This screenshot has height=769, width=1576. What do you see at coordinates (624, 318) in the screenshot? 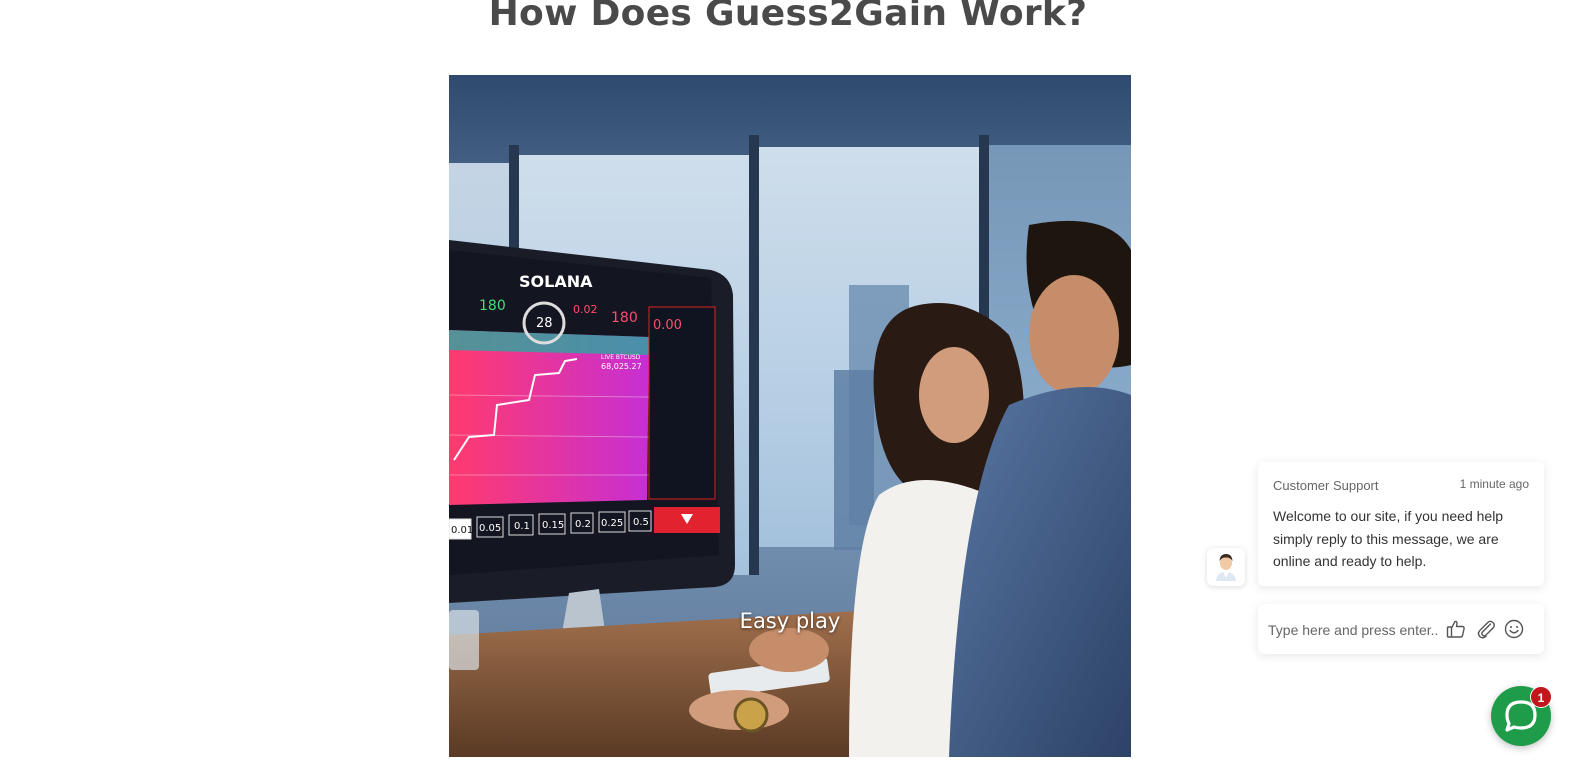
I see `screen-payout-right: 180` at bounding box center [624, 318].